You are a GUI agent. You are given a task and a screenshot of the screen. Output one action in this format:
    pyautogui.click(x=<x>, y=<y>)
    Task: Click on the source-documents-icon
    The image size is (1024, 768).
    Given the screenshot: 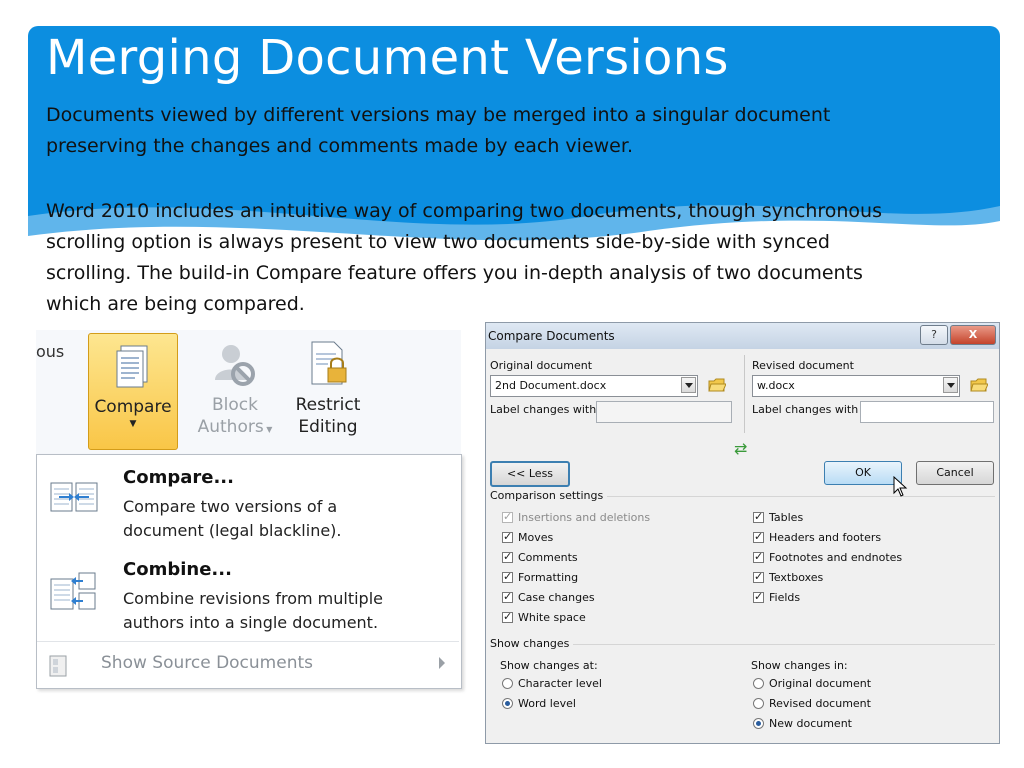 What is the action you would take?
    pyautogui.click(x=58, y=666)
    